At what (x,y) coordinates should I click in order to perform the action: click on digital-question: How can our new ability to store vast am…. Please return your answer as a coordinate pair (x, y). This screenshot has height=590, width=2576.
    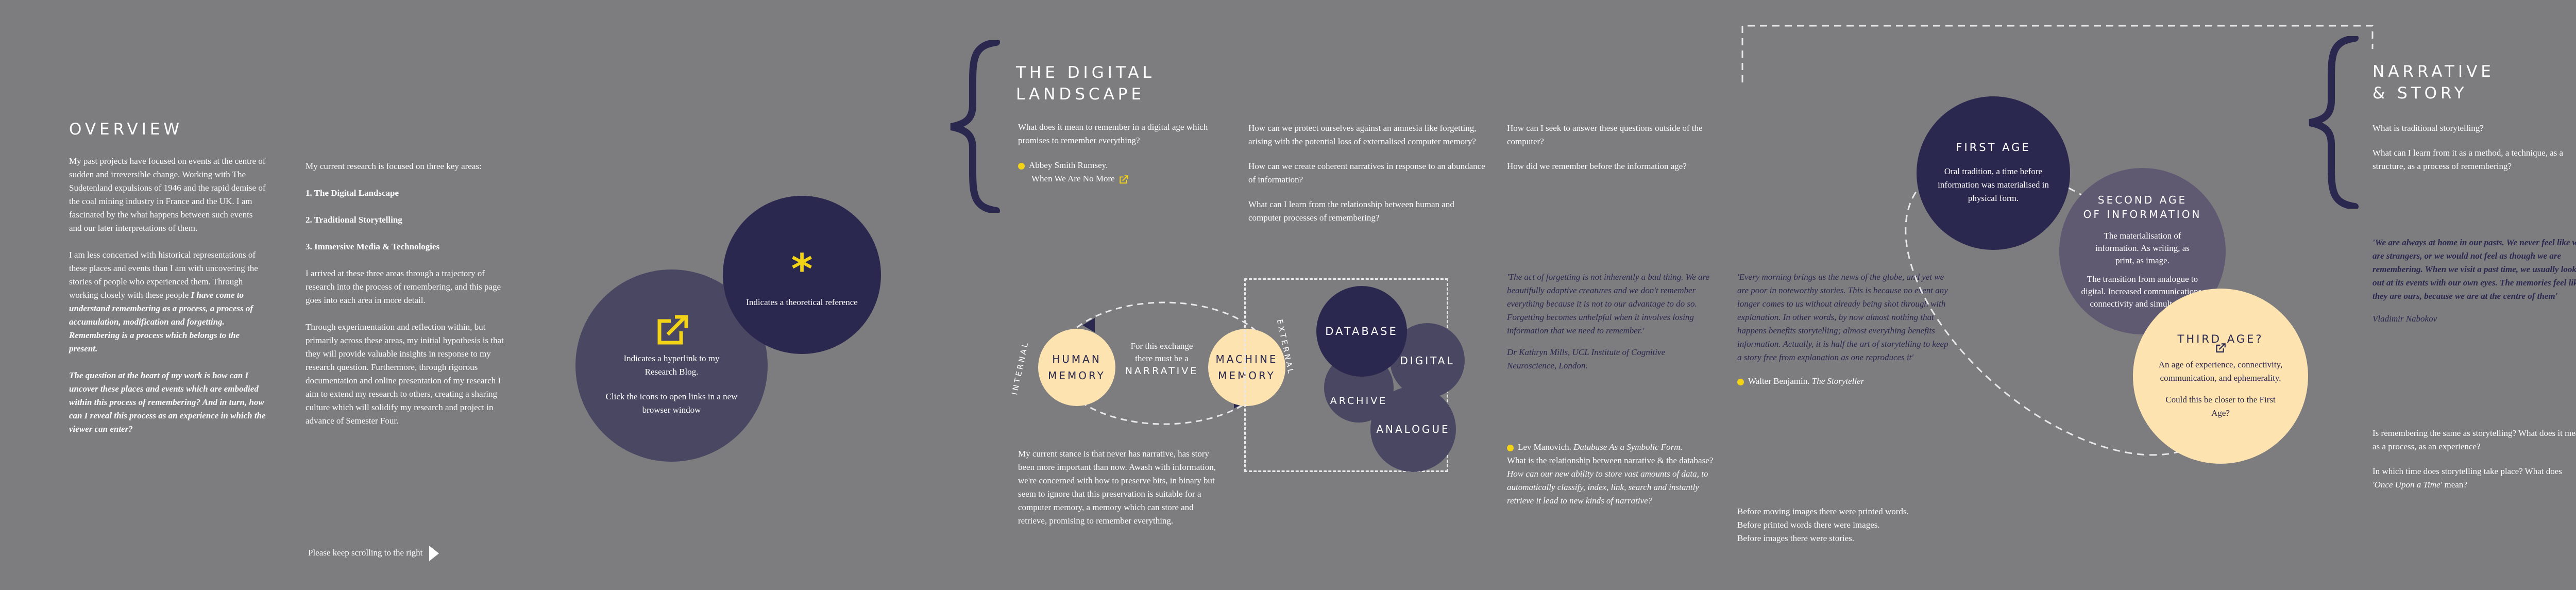
    Looking at the image, I should click on (1607, 487).